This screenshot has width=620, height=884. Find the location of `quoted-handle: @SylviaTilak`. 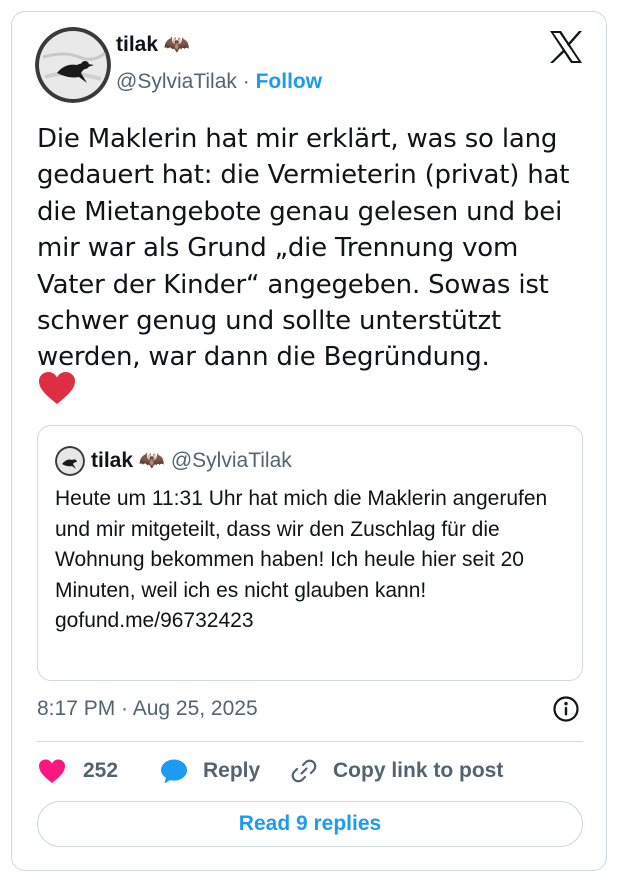

quoted-handle: @SylviaTilak is located at coordinates (231, 460).